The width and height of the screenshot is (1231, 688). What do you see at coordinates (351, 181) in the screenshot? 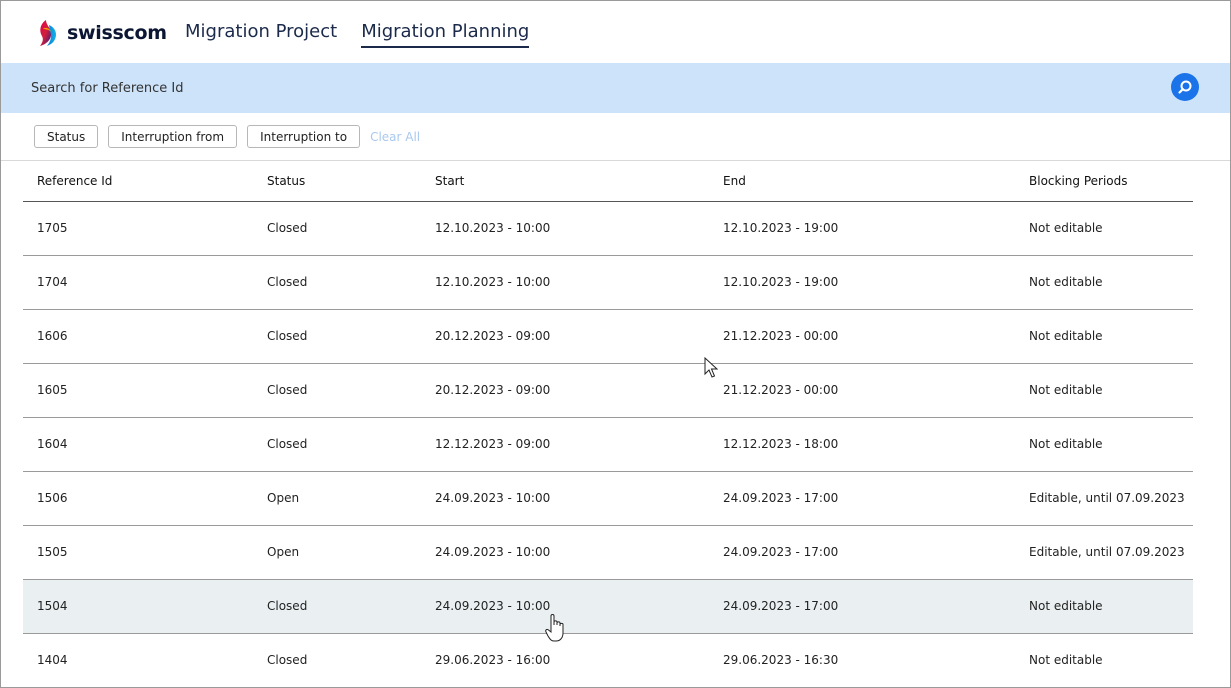
I see `column-header-status: Status` at bounding box center [351, 181].